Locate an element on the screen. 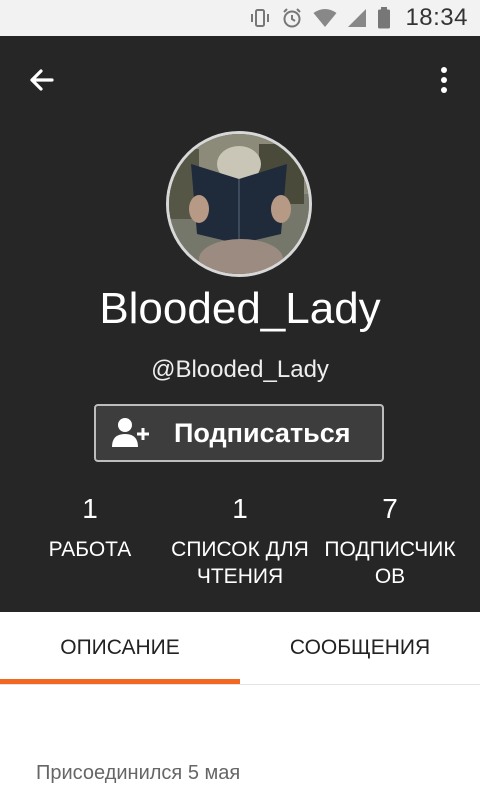 This screenshot has width=480, height=800. display-name: Blooded_Lady is located at coordinates (240, 308).